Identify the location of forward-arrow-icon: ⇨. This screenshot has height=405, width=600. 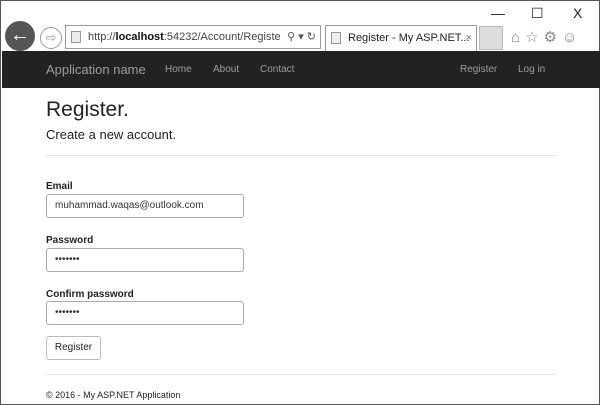
(51, 38).